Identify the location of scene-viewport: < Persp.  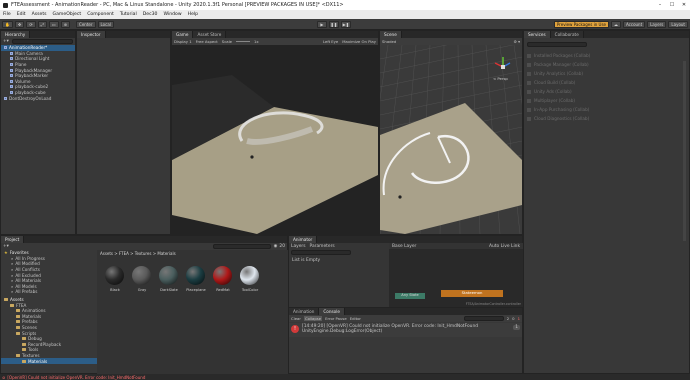
(451, 139).